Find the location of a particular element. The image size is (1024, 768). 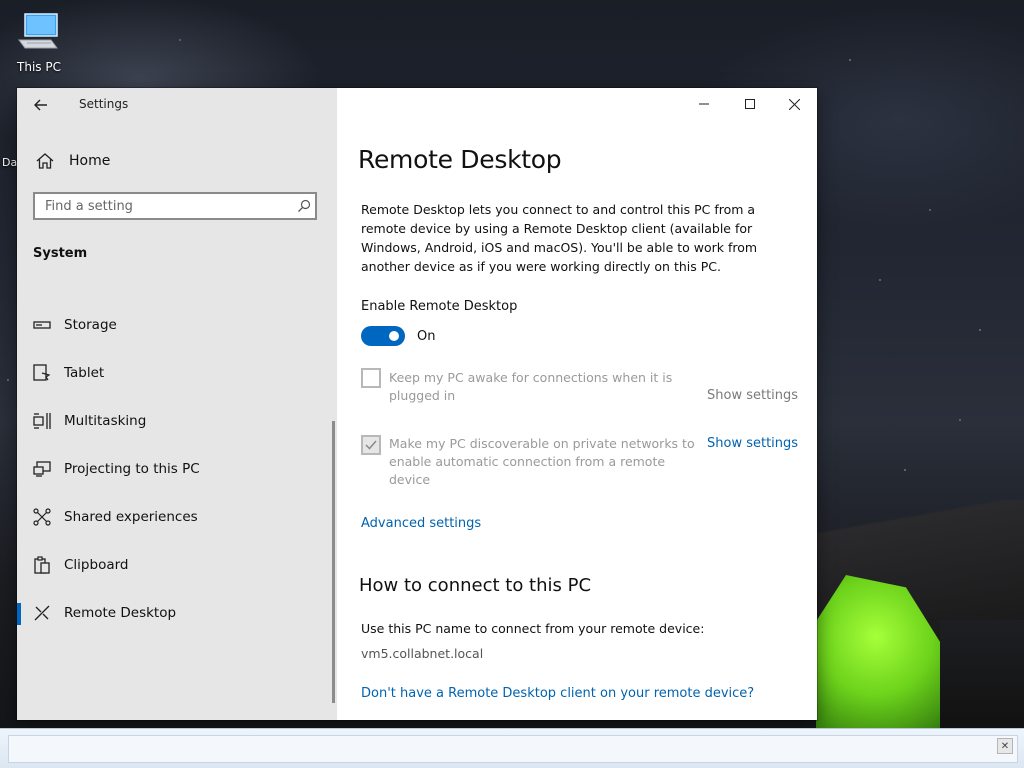

search-box is located at coordinates (175, 206).